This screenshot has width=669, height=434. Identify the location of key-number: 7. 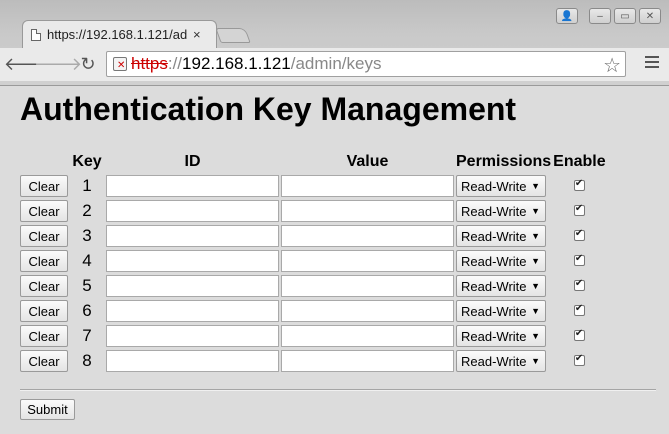
(87, 335).